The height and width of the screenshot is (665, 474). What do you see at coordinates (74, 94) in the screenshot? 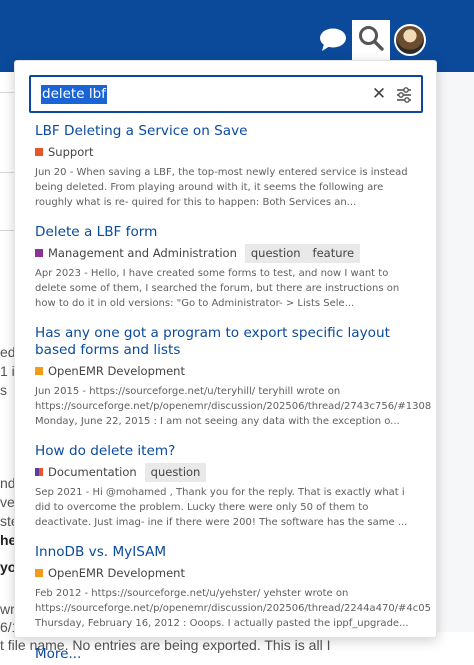
I see `search-query-text: delete lbf` at bounding box center [74, 94].